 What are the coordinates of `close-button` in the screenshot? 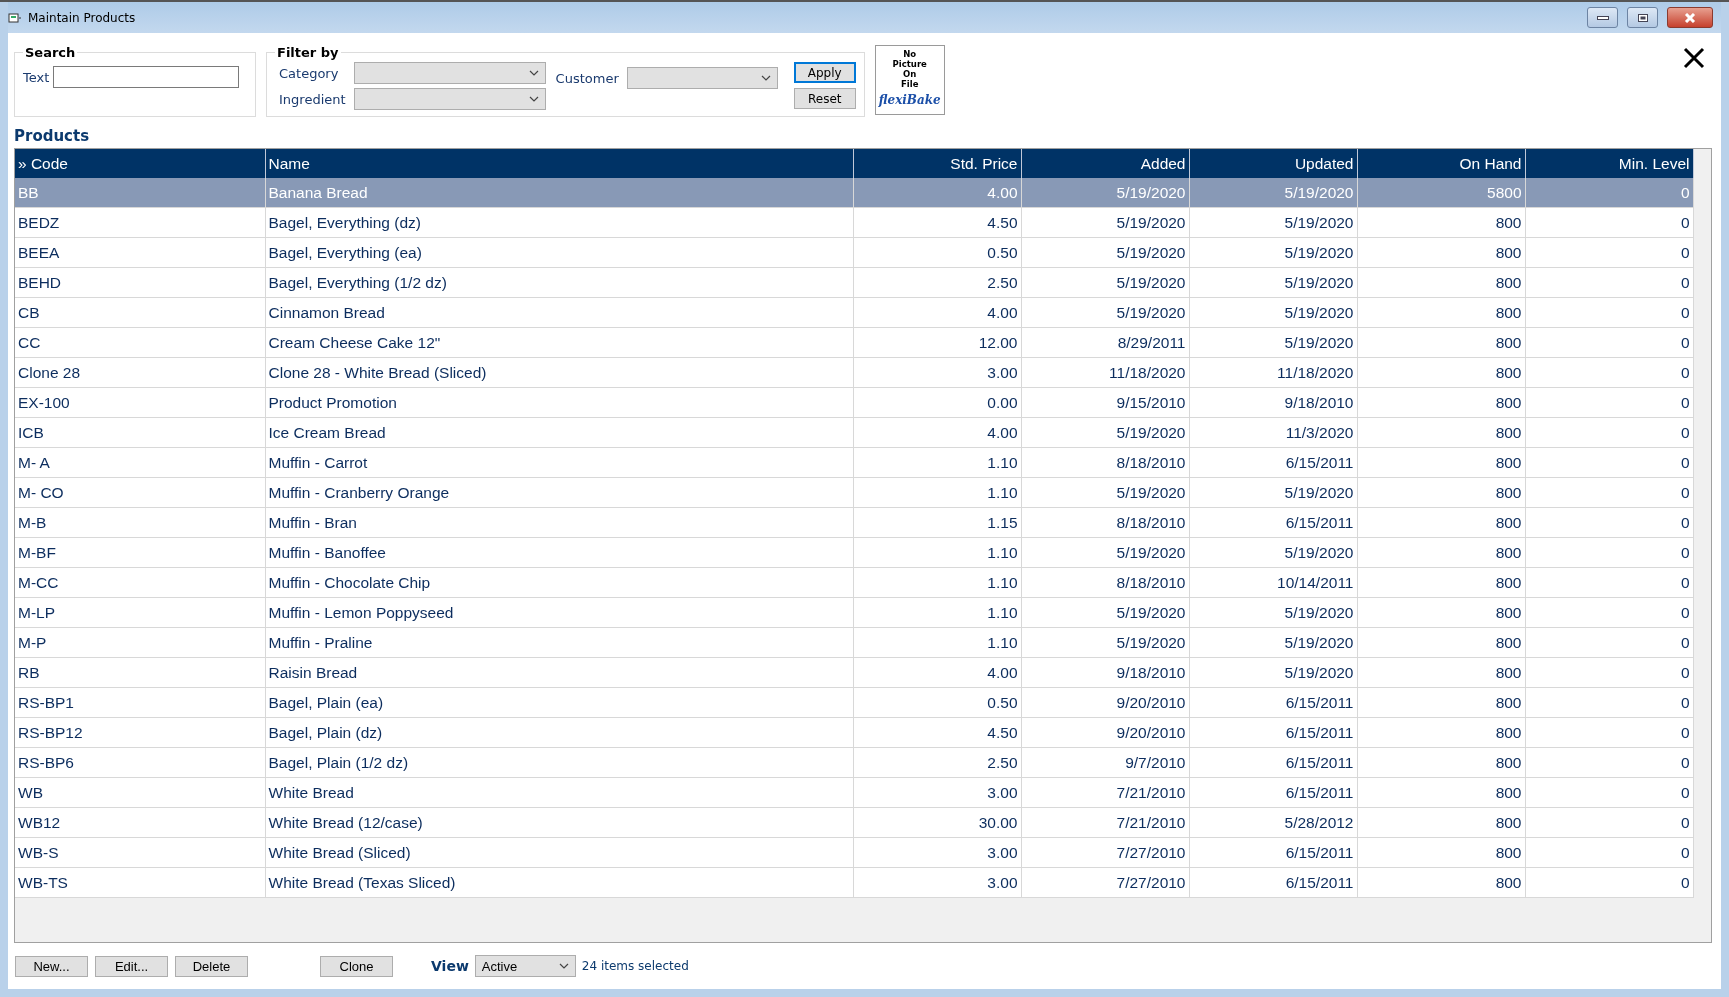 It's located at (1690, 17).